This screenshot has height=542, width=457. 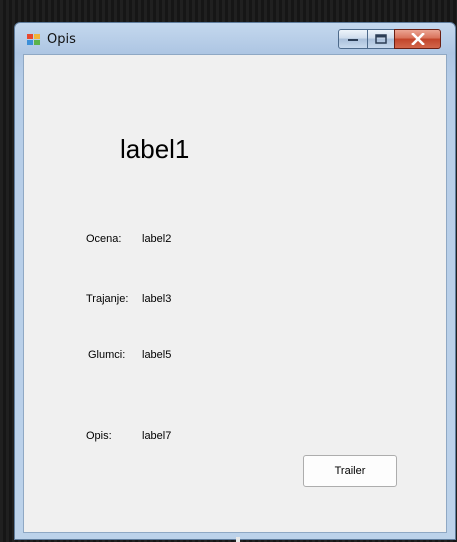 What do you see at coordinates (350, 471) in the screenshot?
I see `trailer-button: Trailer` at bounding box center [350, 471].